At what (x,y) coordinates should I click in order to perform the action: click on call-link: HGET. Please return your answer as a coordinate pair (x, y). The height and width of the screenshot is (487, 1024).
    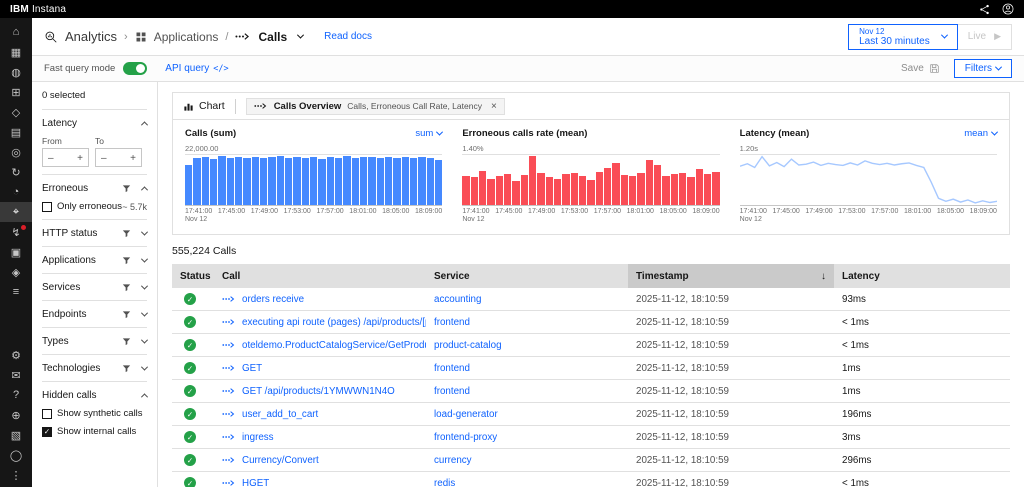
    Looking at the image, I should click on (255, 482).